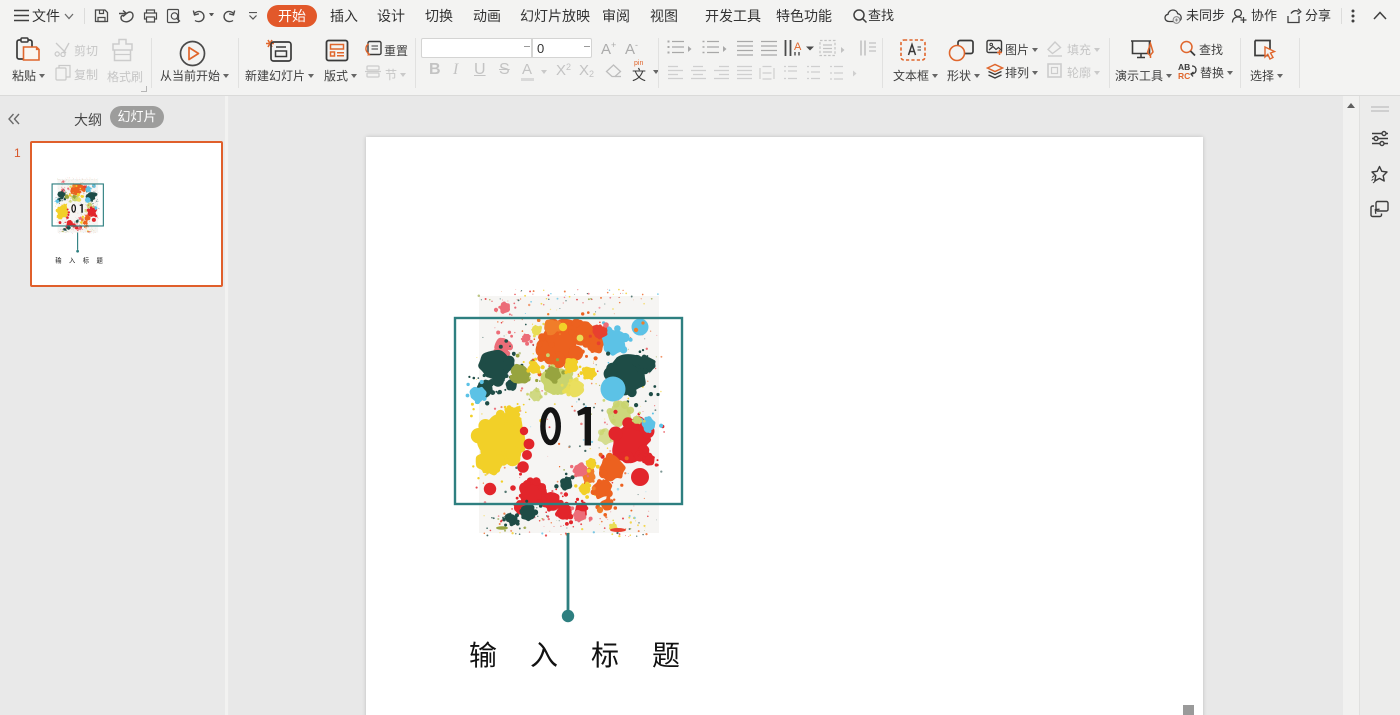 The image size is (1400, 715). Describe the element at coordinates (798, 47) in the screenshot. I see `svg-text: A` at that location.